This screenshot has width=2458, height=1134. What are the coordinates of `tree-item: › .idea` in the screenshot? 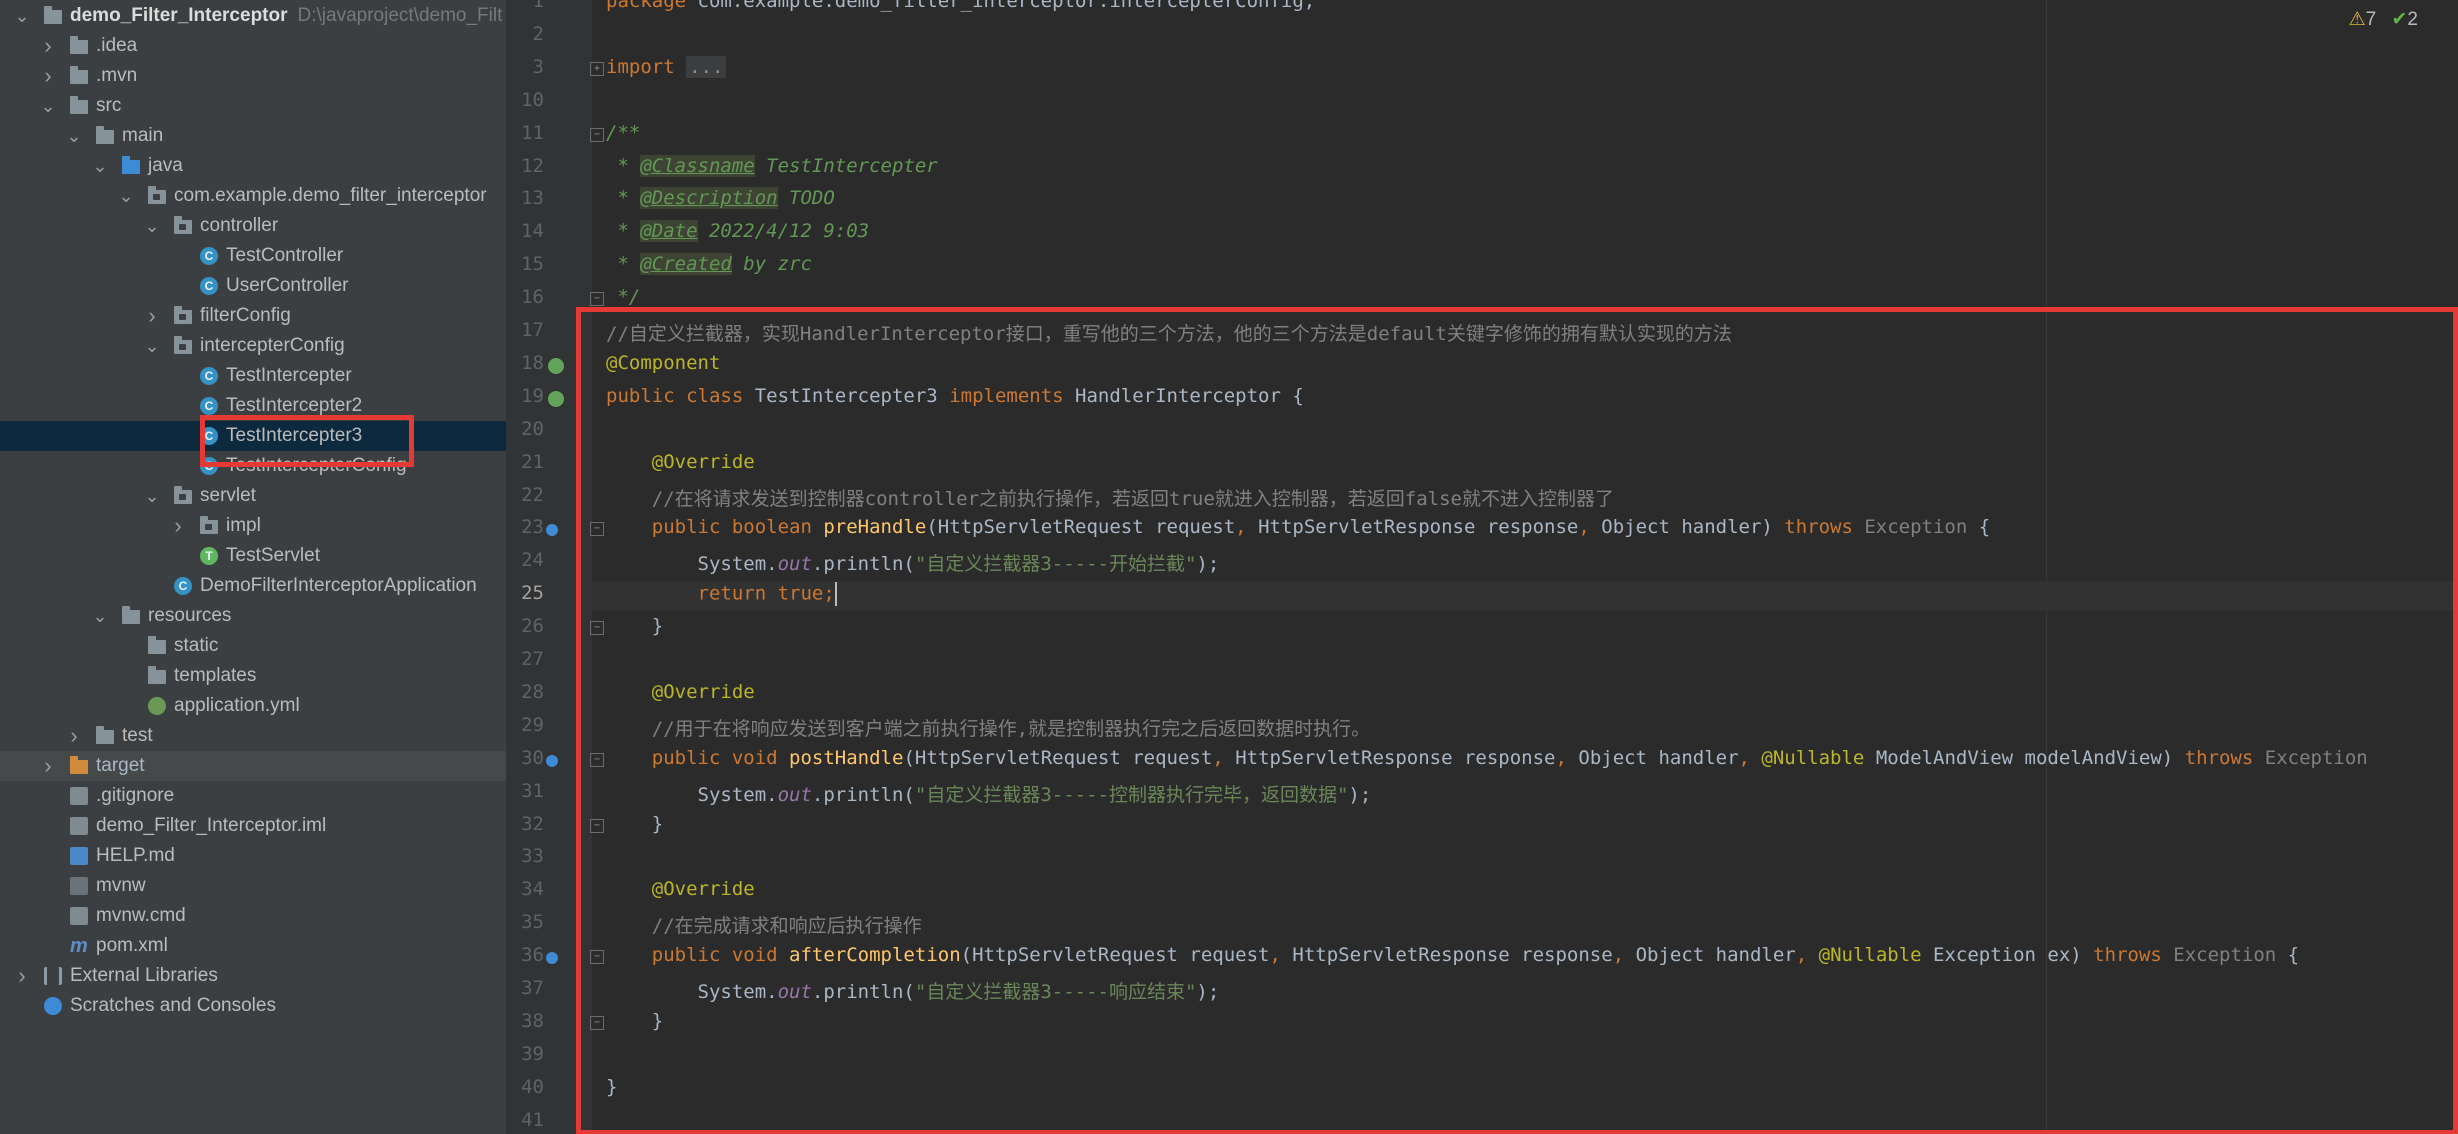 It's located at (253, 46).